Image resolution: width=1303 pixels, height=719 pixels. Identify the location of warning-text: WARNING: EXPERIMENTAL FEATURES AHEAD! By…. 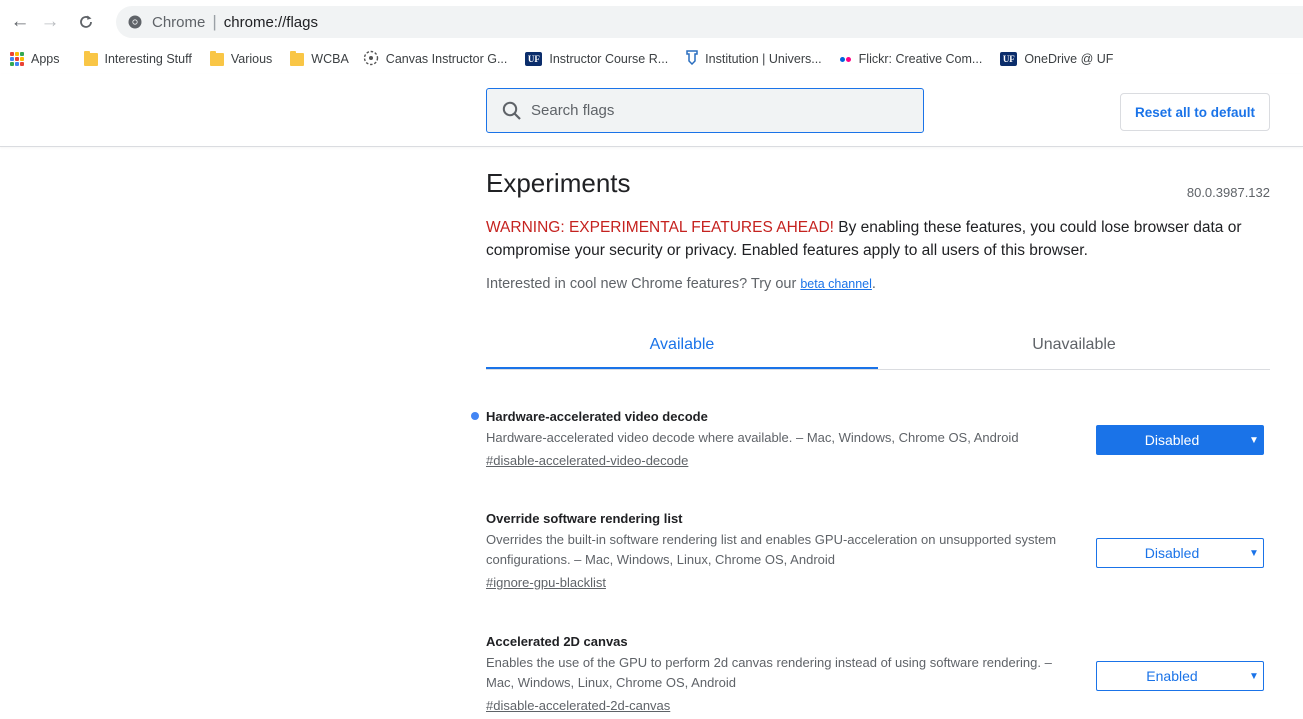
(878, 239).